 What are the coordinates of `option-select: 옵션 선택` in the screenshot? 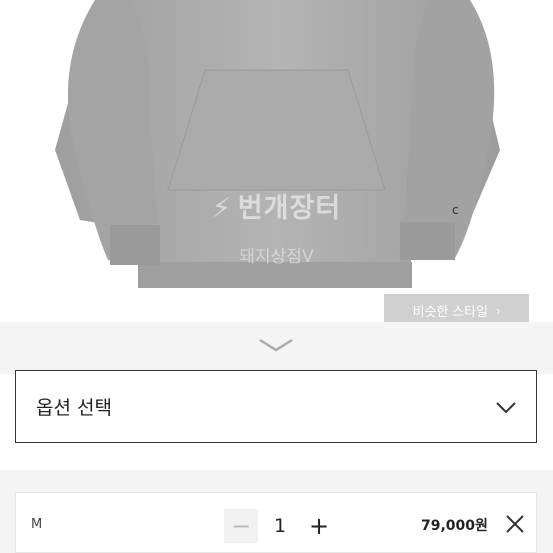 It's located at (276, 406).